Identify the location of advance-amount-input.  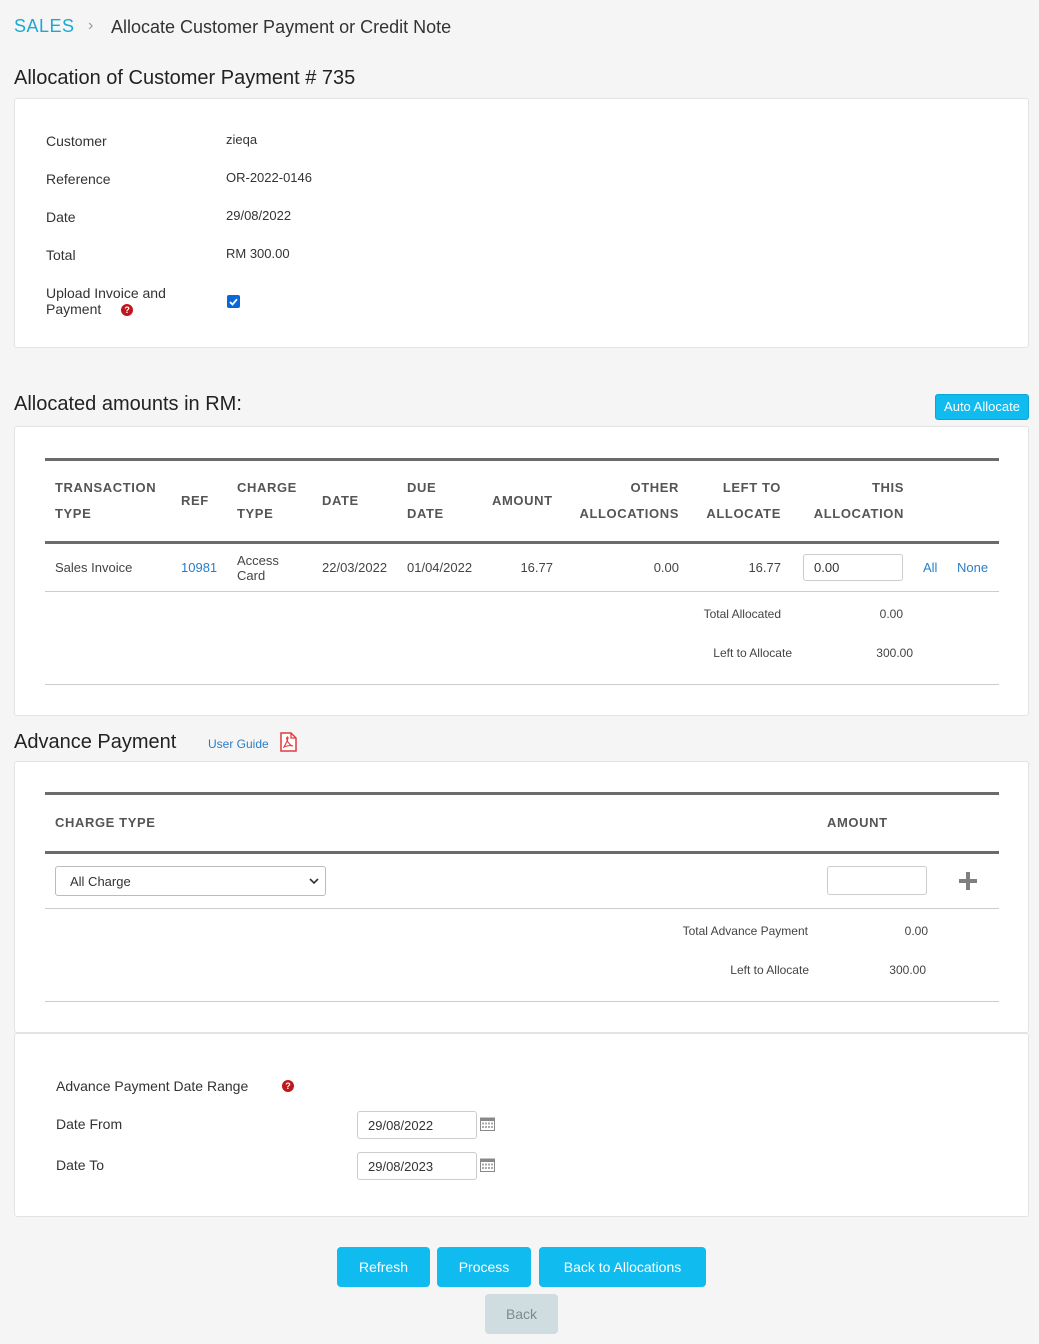
(877, 880).